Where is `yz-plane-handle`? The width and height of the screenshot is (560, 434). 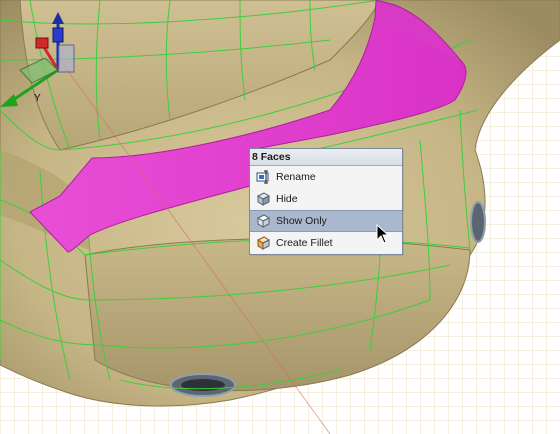
yz-plane-handle is located at coordinates (66, 58).